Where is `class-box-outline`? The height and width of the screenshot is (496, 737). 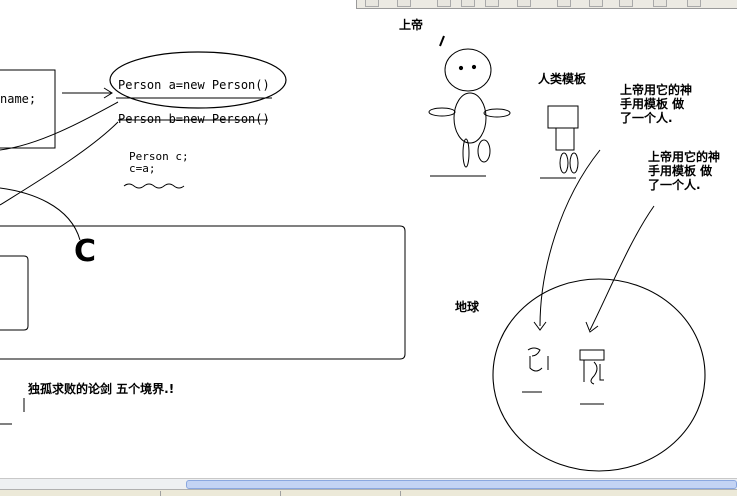
class-box-outline is located at coordinates (28, 109).